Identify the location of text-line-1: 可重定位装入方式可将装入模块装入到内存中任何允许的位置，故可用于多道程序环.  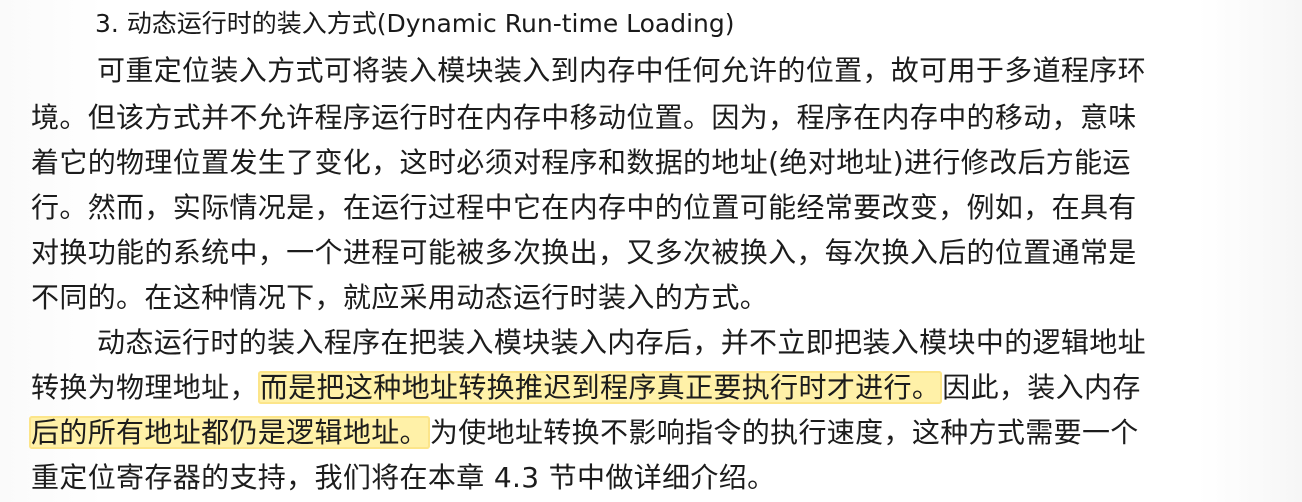
(621, 70).